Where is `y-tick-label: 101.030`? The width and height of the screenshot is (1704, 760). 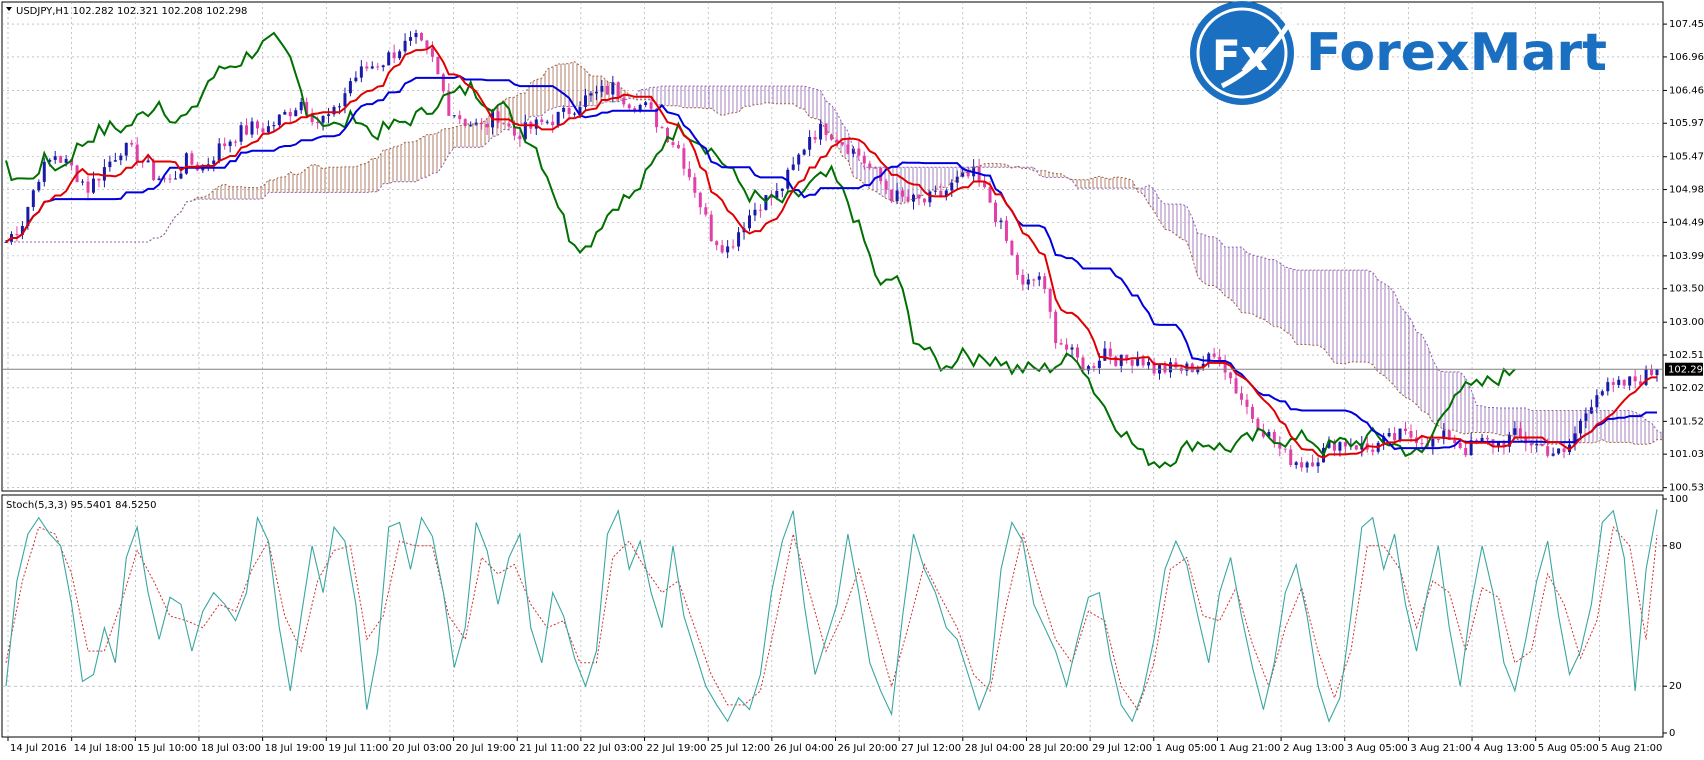 y-tick-label: 101.030 is located at coordinates (1686, 454).